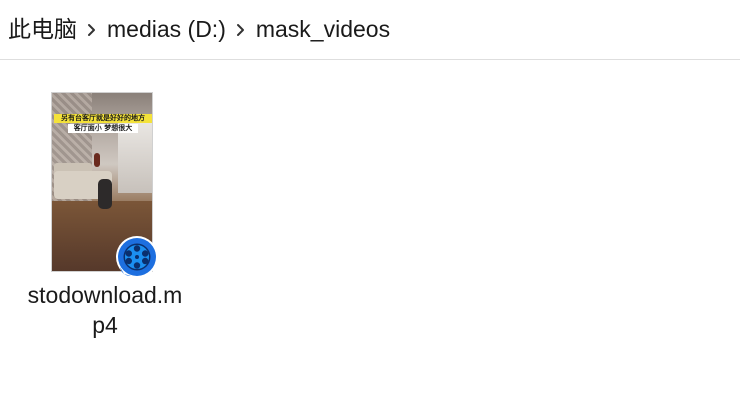 This screenshot has height=400, width=740. Describe the element at coordinates (105, 310) in the screenshot. I see `file-name: stodownload.m p4` at that location.